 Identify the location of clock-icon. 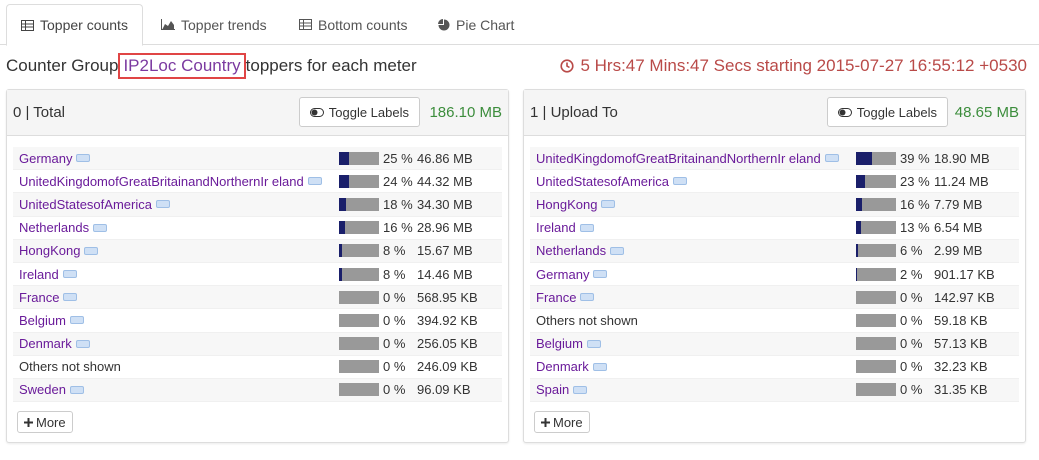
(567, 66).